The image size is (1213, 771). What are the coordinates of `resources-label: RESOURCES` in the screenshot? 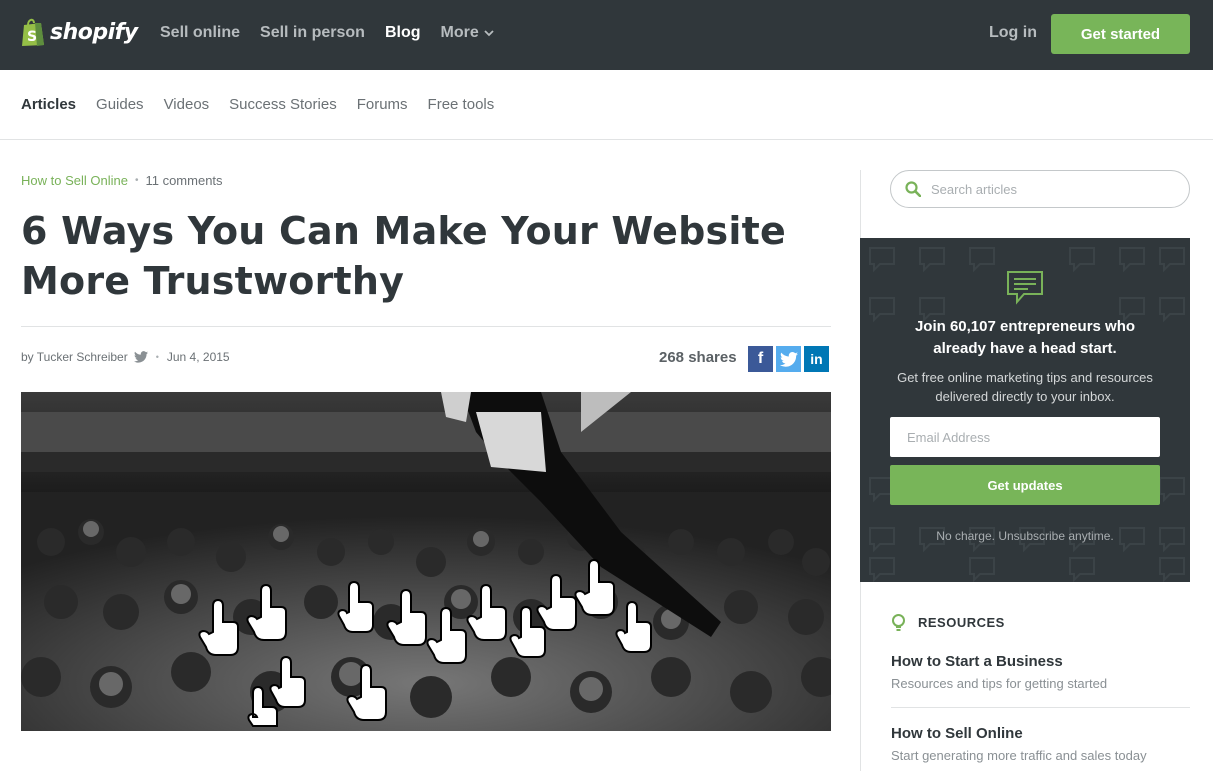 It's located at (961, 622).